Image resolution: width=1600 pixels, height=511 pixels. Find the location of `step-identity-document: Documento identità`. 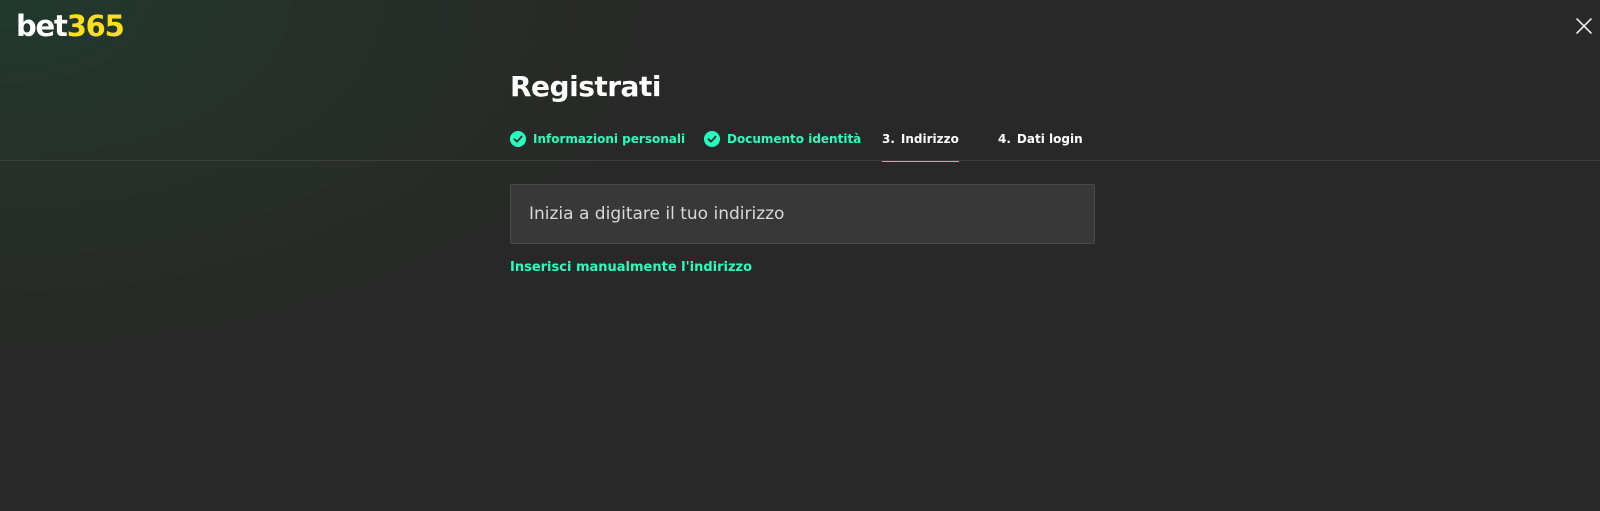

step-identity-document: Documento identità is located at coordinates (782, 144).